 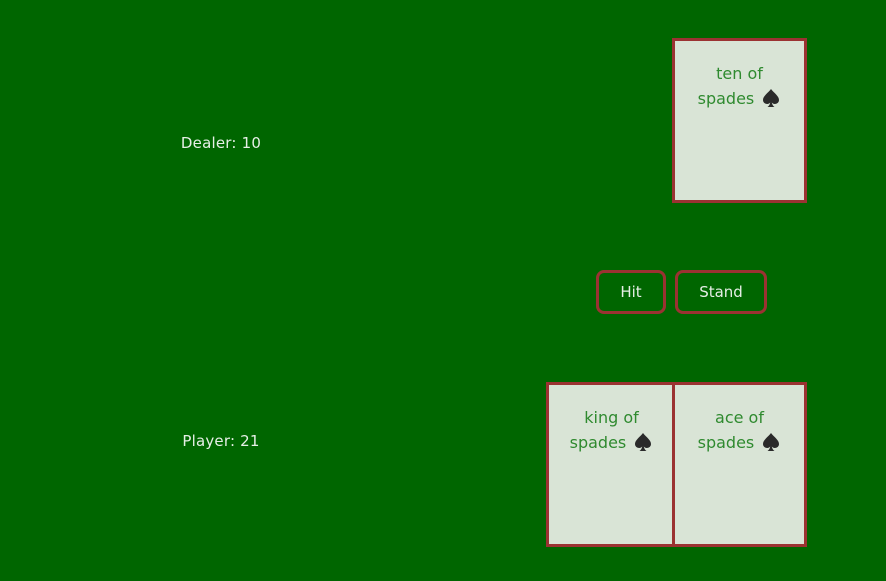 I want to click on dealer-hand: ten of spades, so click(x=739, y=120).